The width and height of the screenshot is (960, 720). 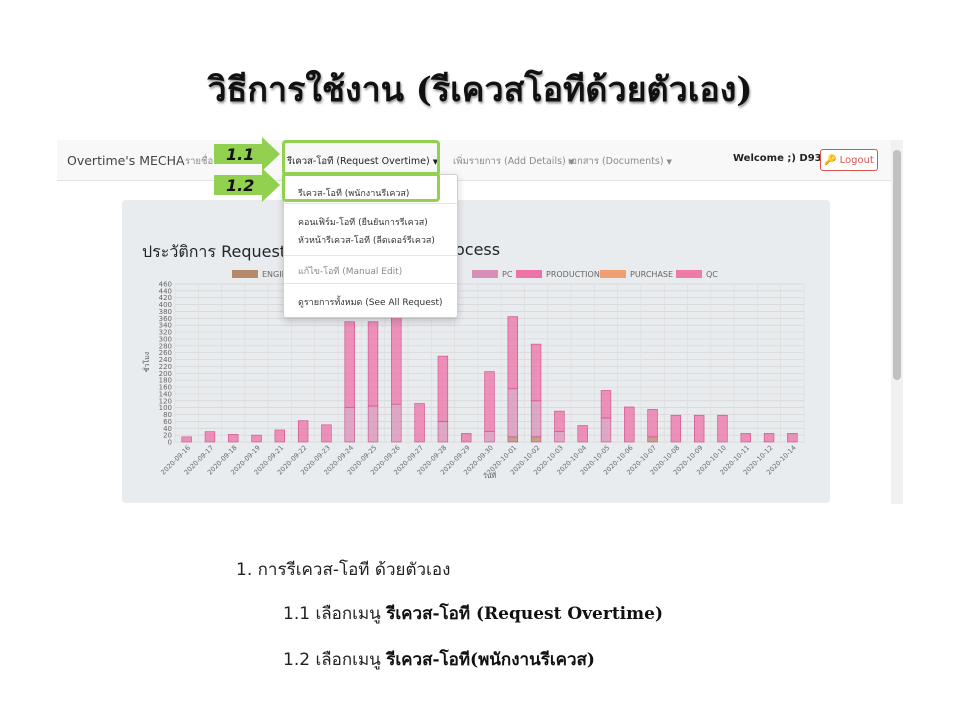 What do you see at coordinates (350, 271) in the screenshot?
I see `dropdown-item-manual-edit: แก้ไข-โอที (Manual Edit)` at bounding box center [350, 271].